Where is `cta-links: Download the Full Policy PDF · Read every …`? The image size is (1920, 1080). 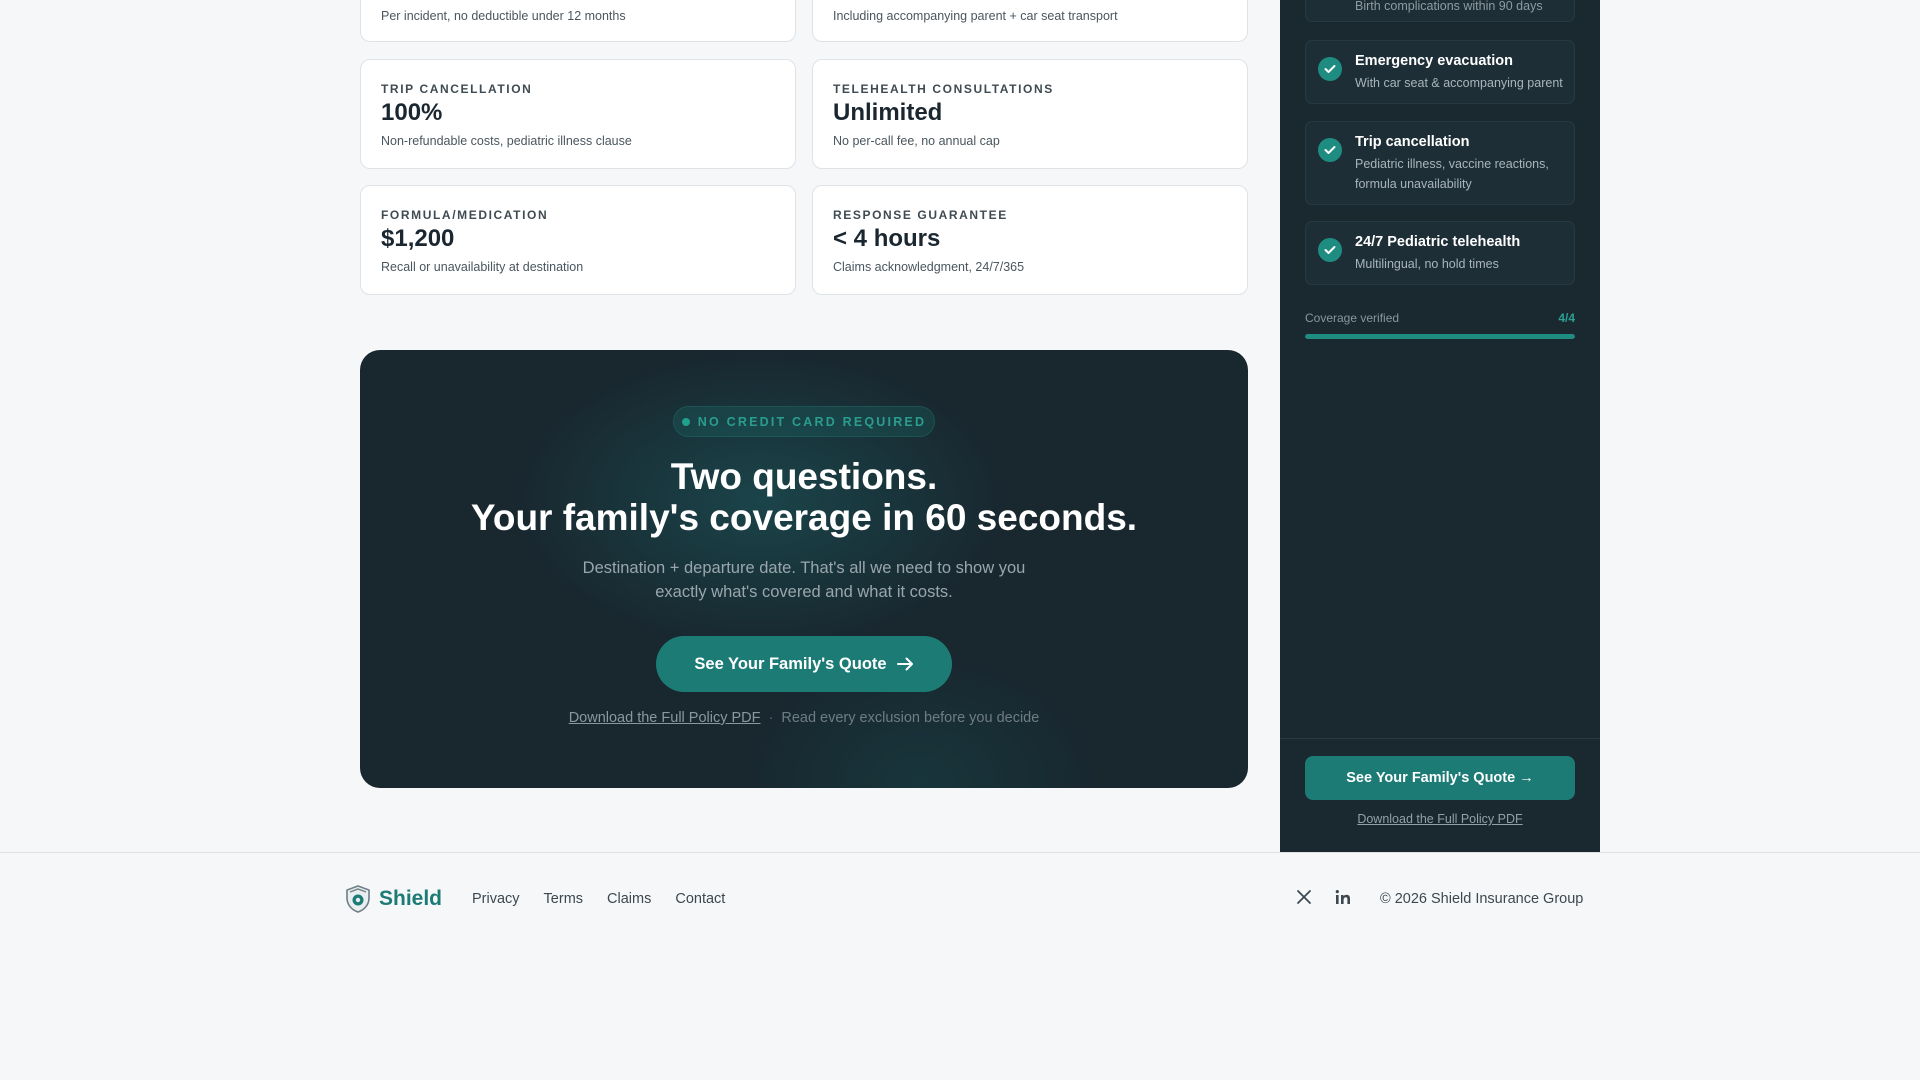
cta-links: Download the Full Policy PDF · Read every … is located at coordinates (804, 718).